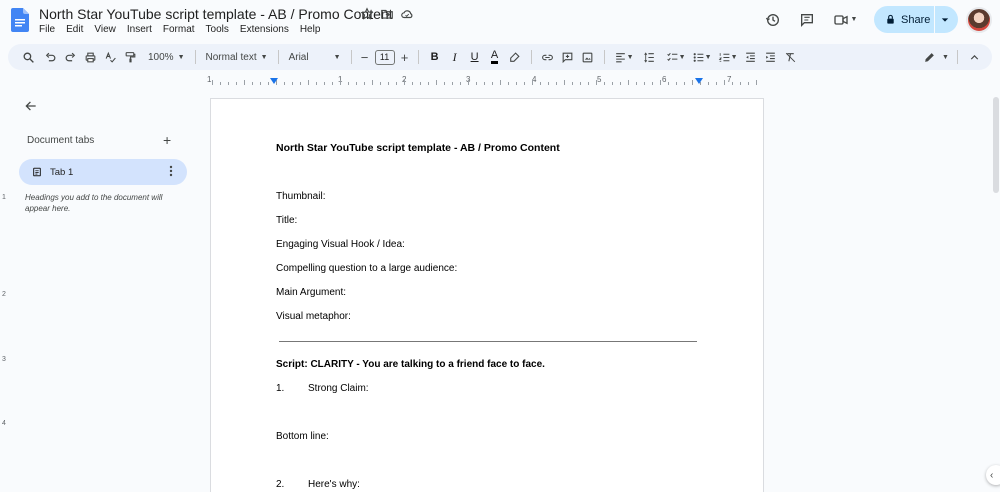 The image size is (1000, 492). I want to click on list-item: 2. Here's why:, so click(318, 484).